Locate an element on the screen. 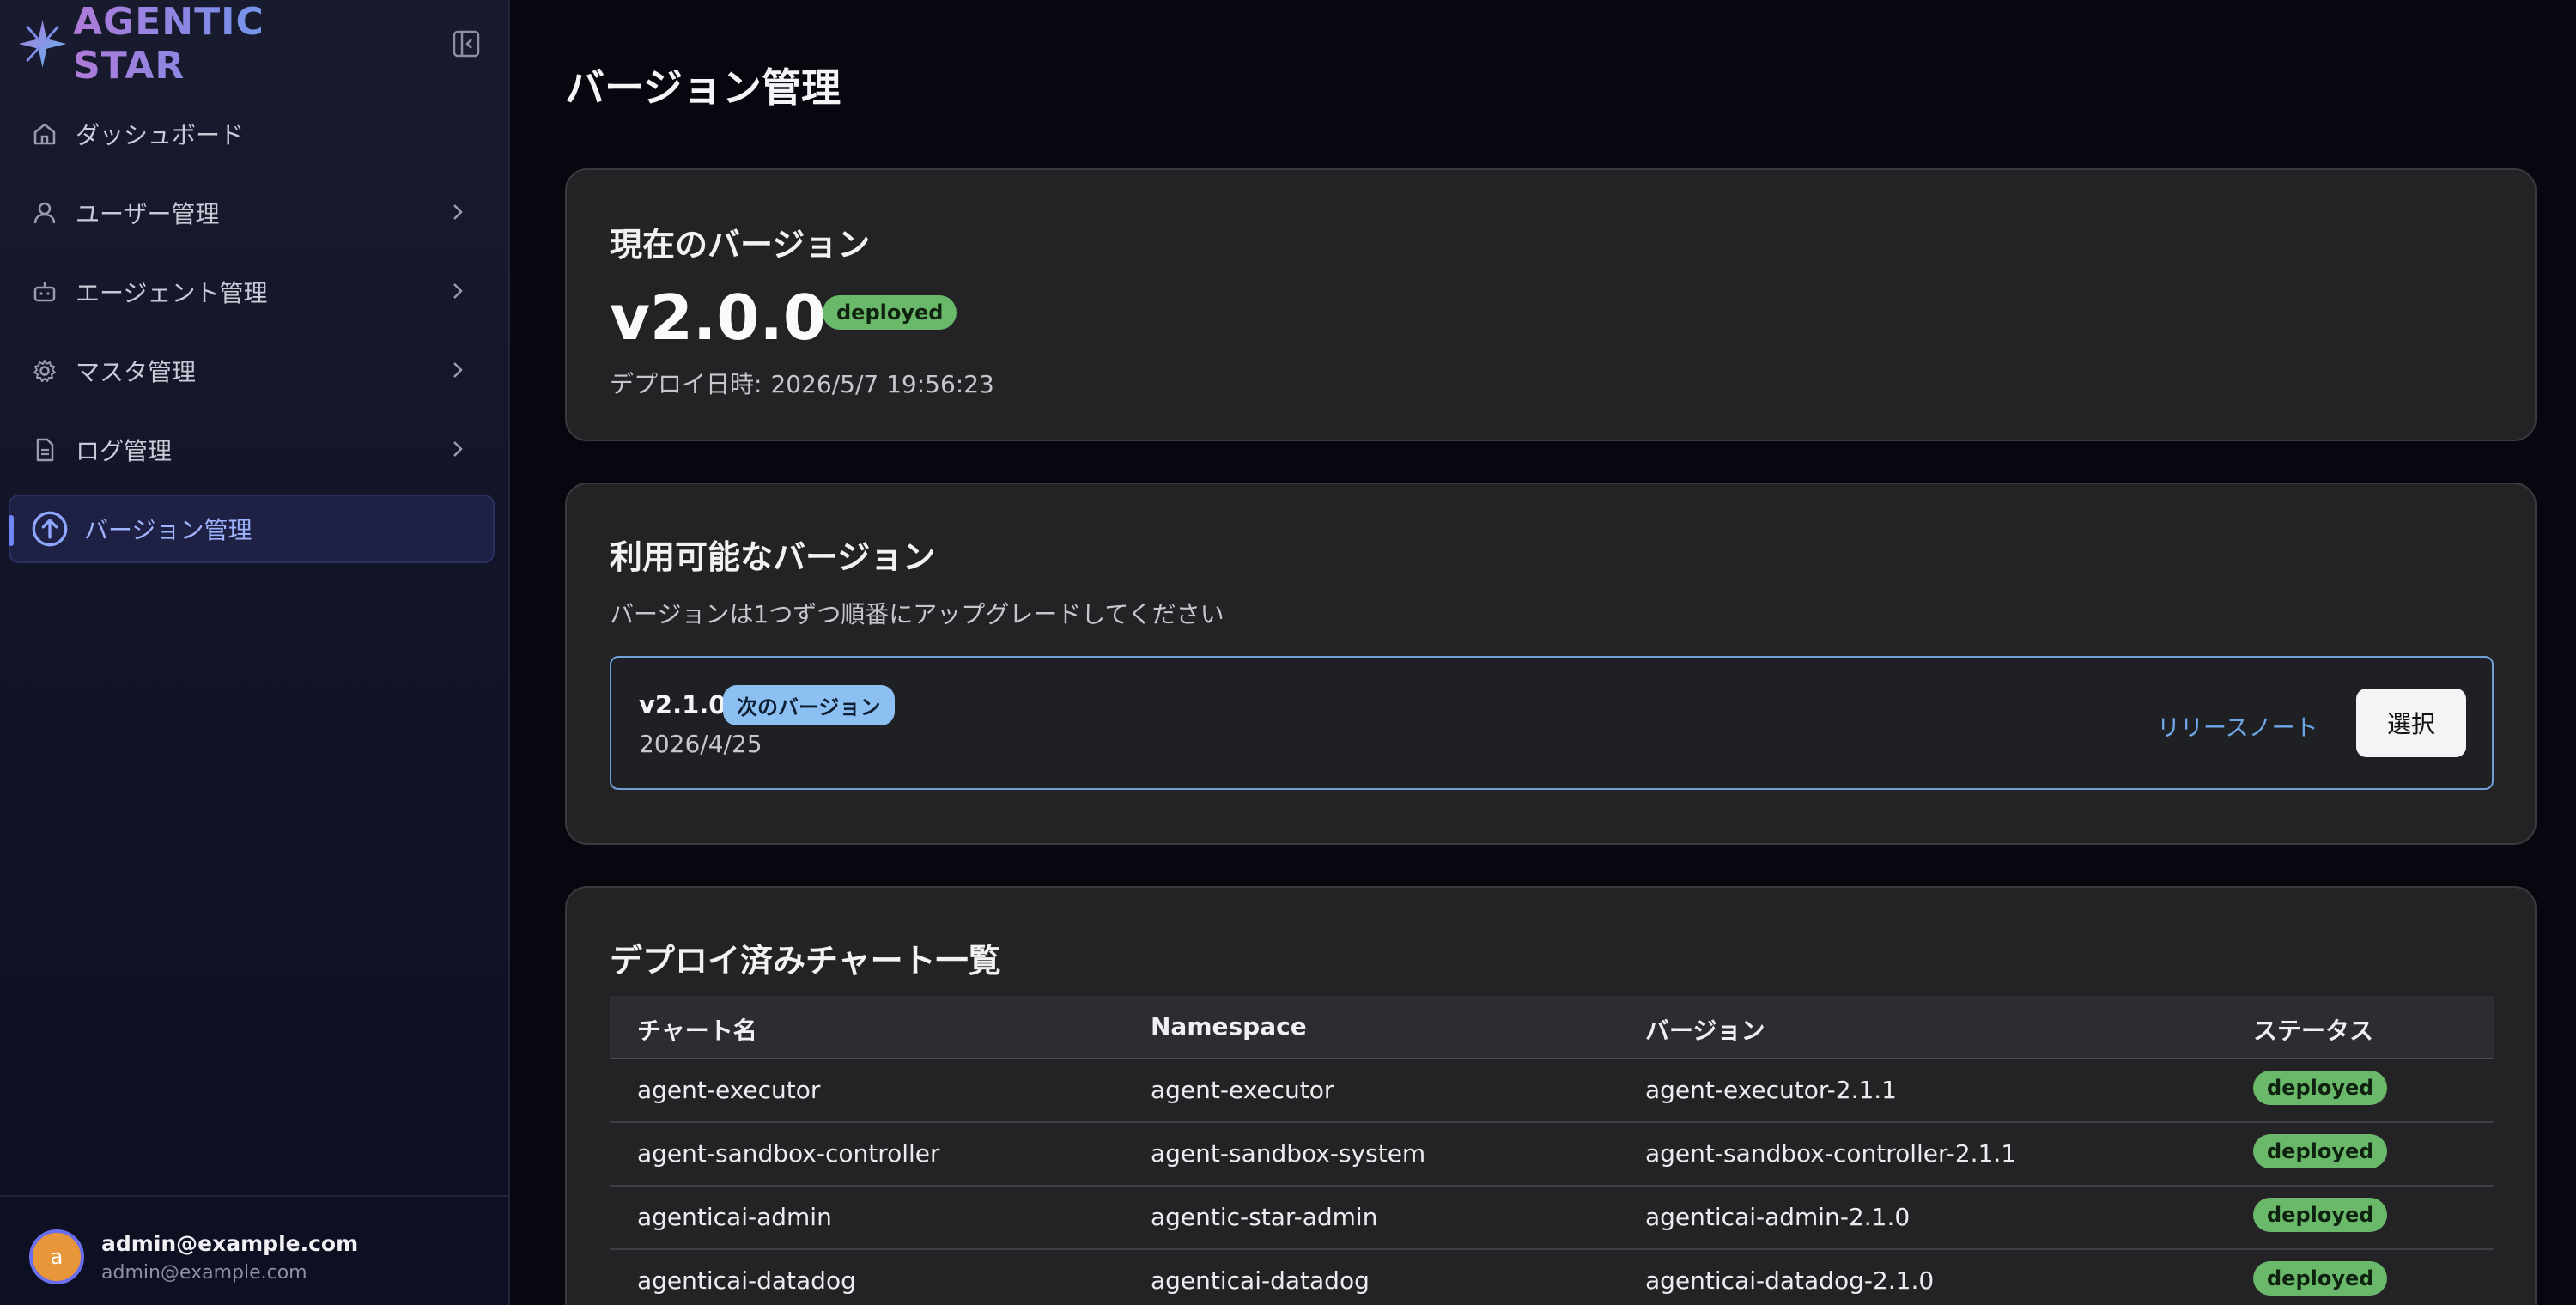  page-title: バージョン管理 is located at coordinates (703, 87).